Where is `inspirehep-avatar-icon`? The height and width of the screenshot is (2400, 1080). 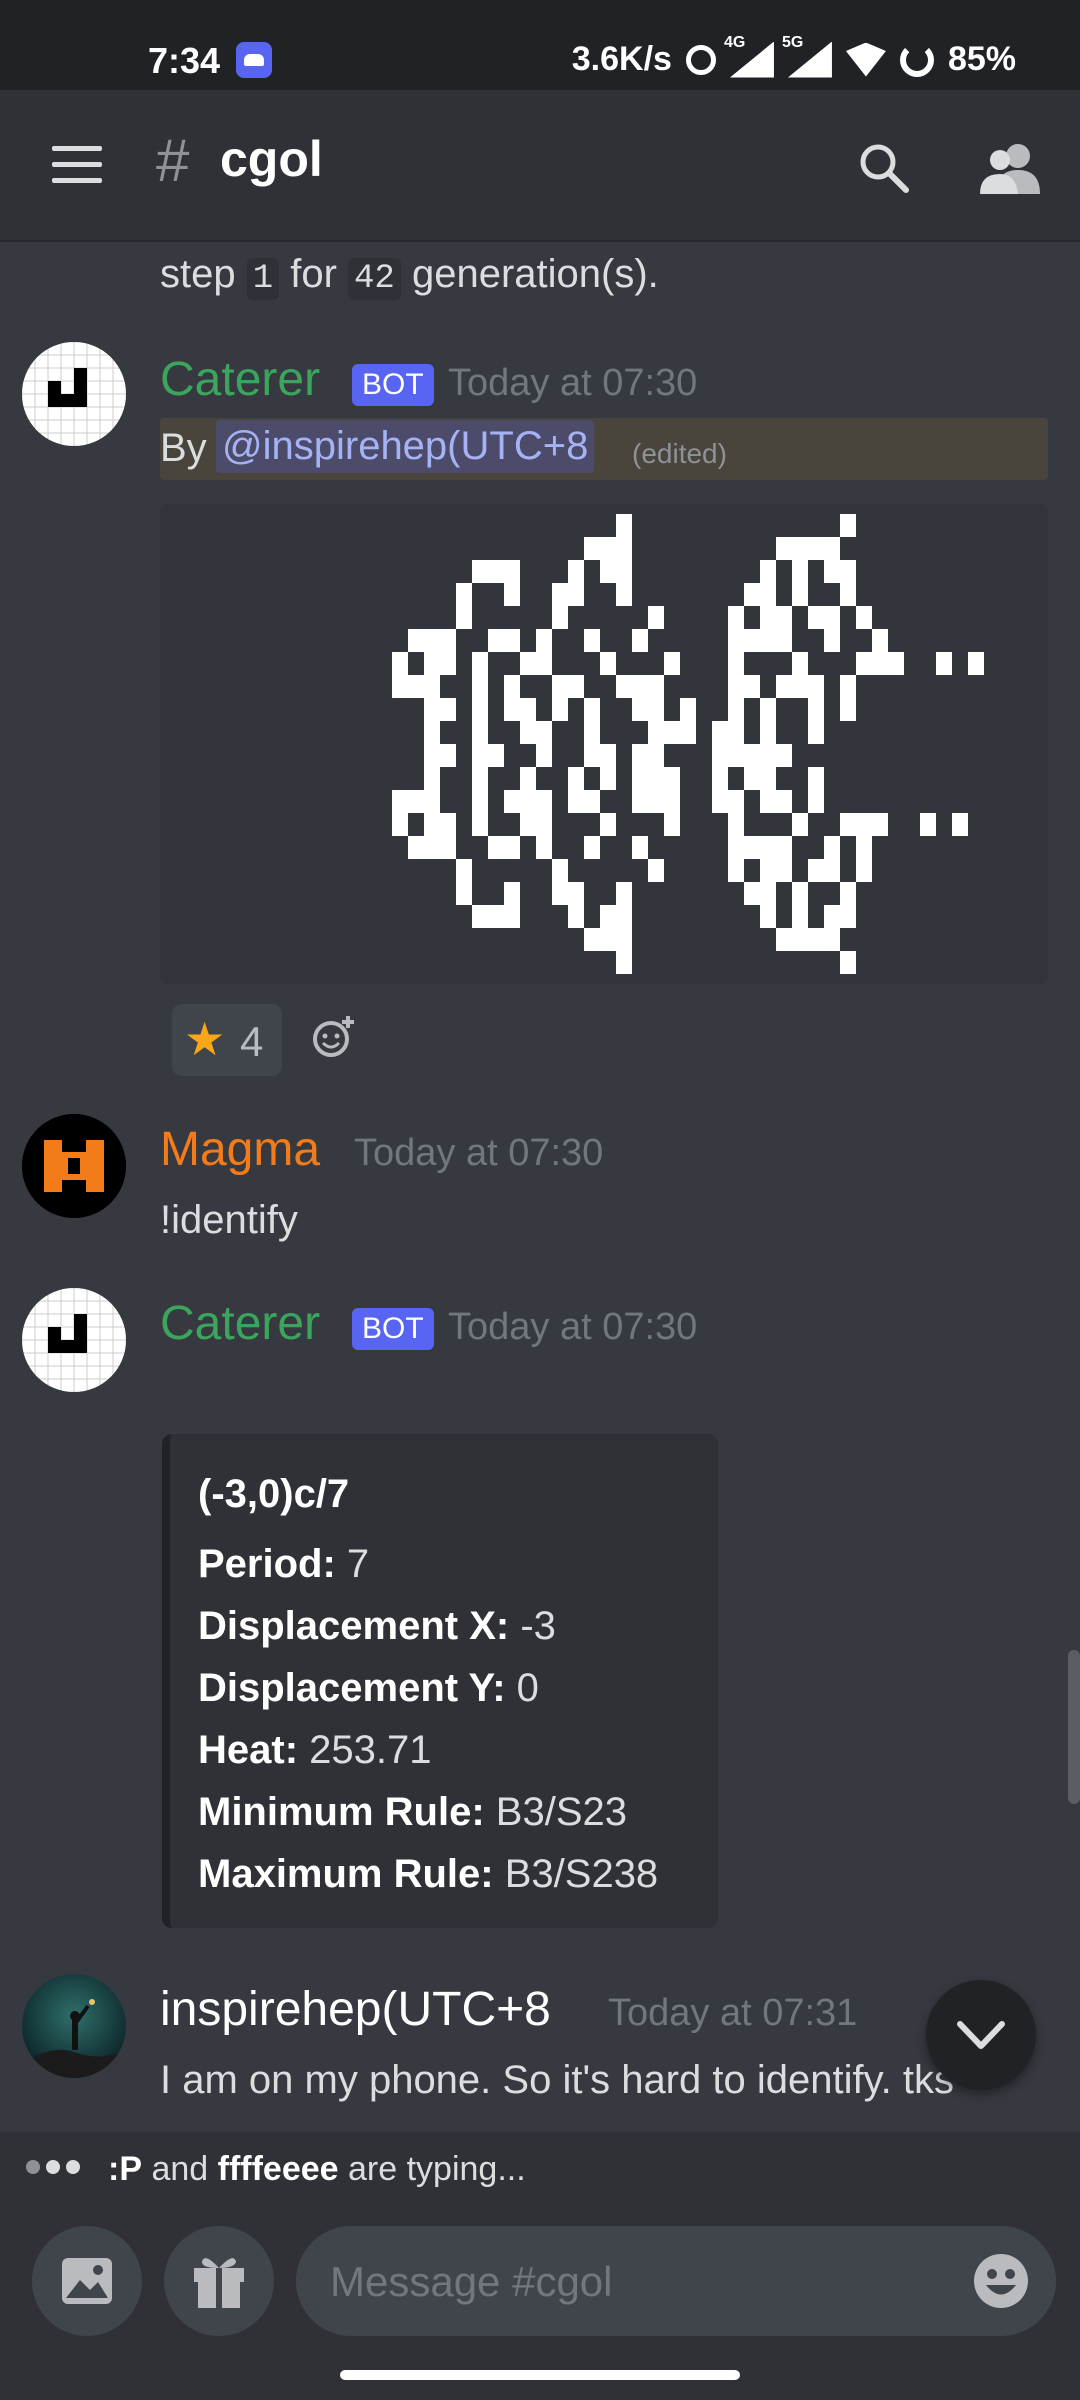 inspirehep-avatar-icon is located at coordinates (74, 2038).